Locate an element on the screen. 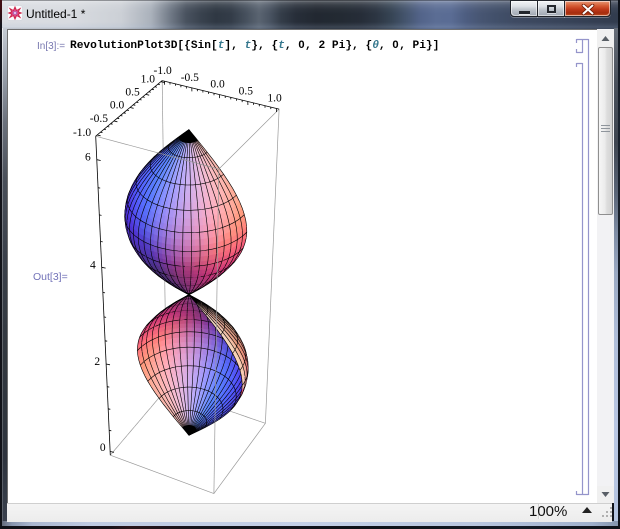 Image resolution: width=620 pixels, height=529 pixels. svg-text: 4 is located at coordinates (93, 265).